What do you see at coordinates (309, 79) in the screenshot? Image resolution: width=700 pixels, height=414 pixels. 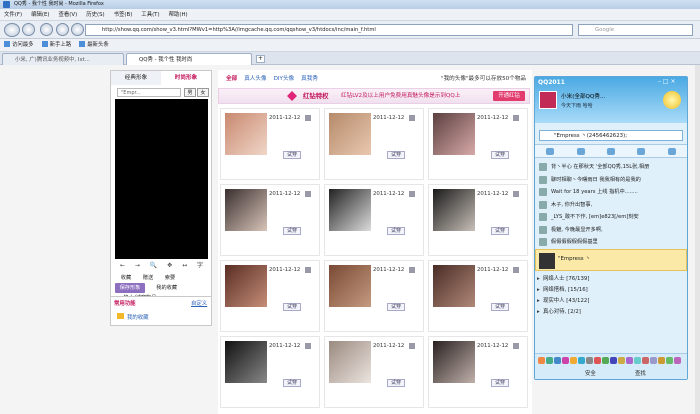 I see `cat-trueself: 真我秀` at bounding box center [309, 79].